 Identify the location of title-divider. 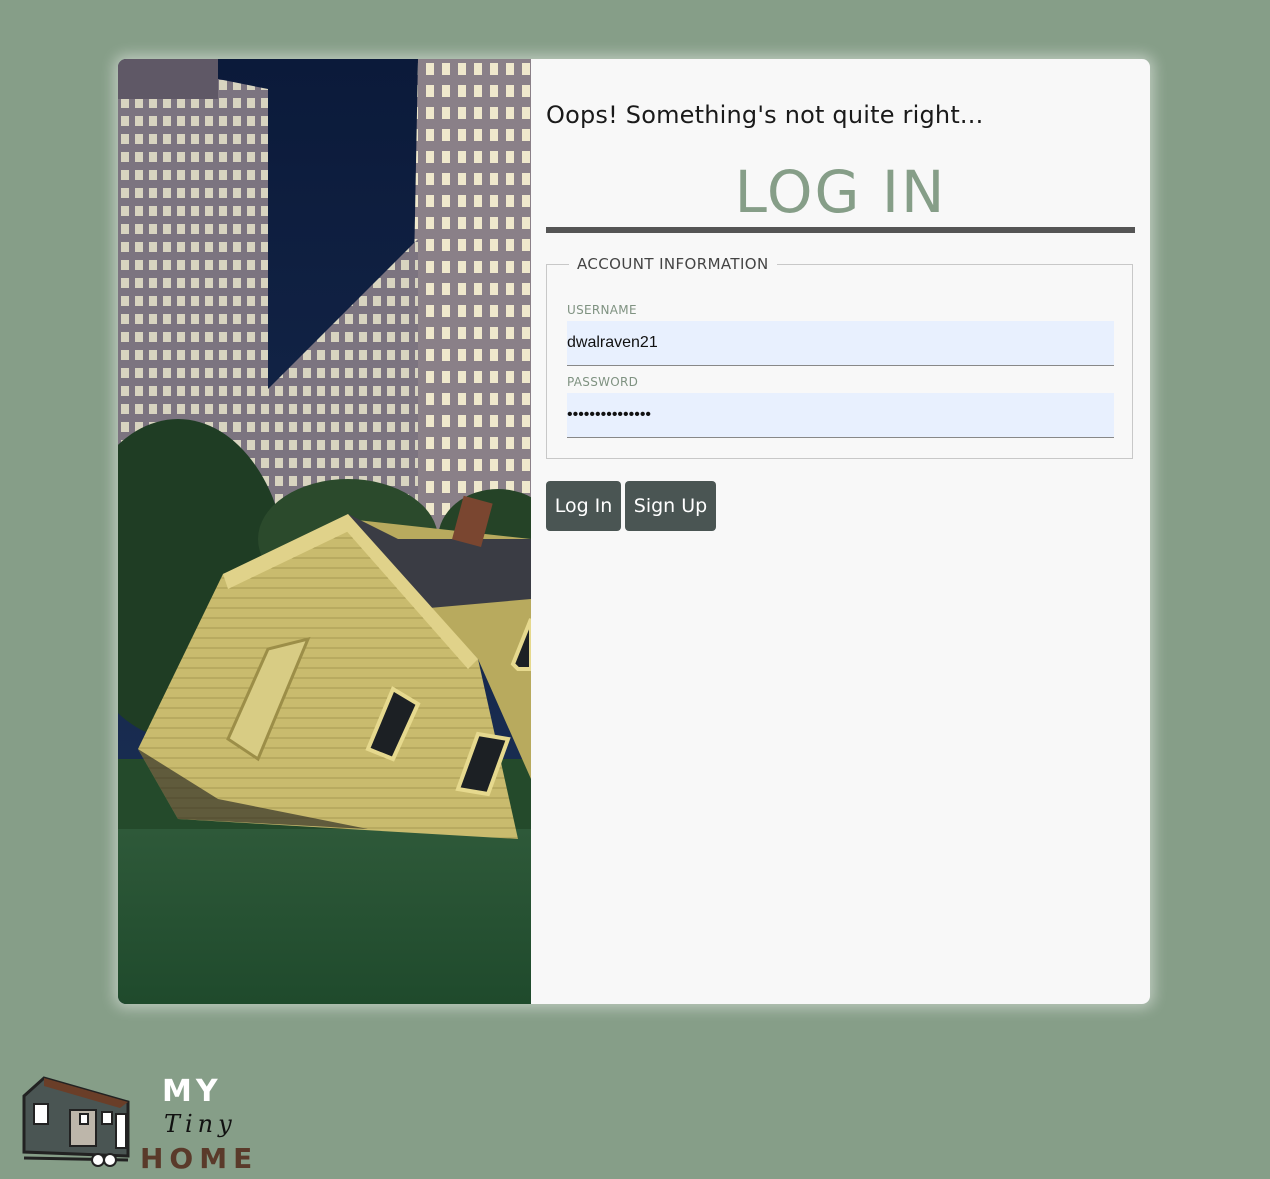
(840, 230).